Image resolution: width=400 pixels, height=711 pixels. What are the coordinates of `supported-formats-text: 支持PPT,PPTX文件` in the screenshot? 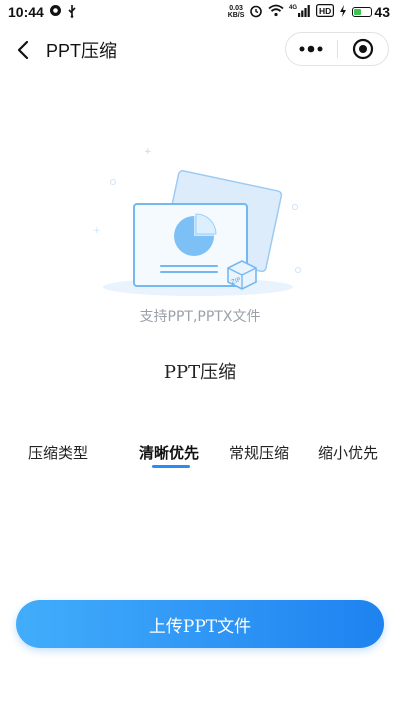 It's located at (200, 317).